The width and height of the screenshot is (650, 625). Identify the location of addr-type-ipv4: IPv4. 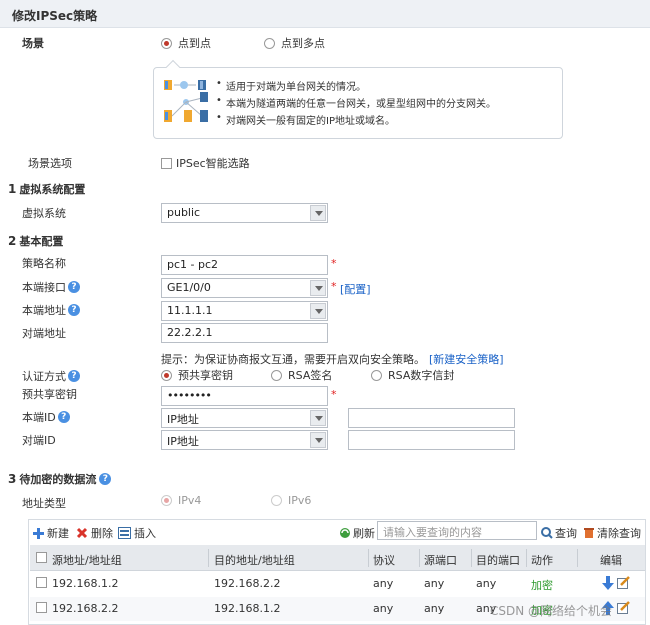
(181, 500).